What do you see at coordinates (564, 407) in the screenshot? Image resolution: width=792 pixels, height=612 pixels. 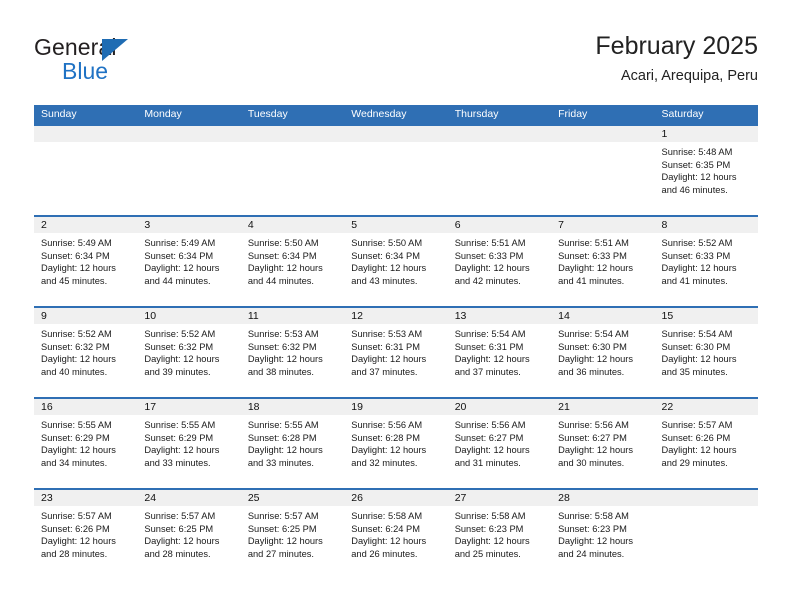 I see `day-number: 21` at bounding box center [564, 407].